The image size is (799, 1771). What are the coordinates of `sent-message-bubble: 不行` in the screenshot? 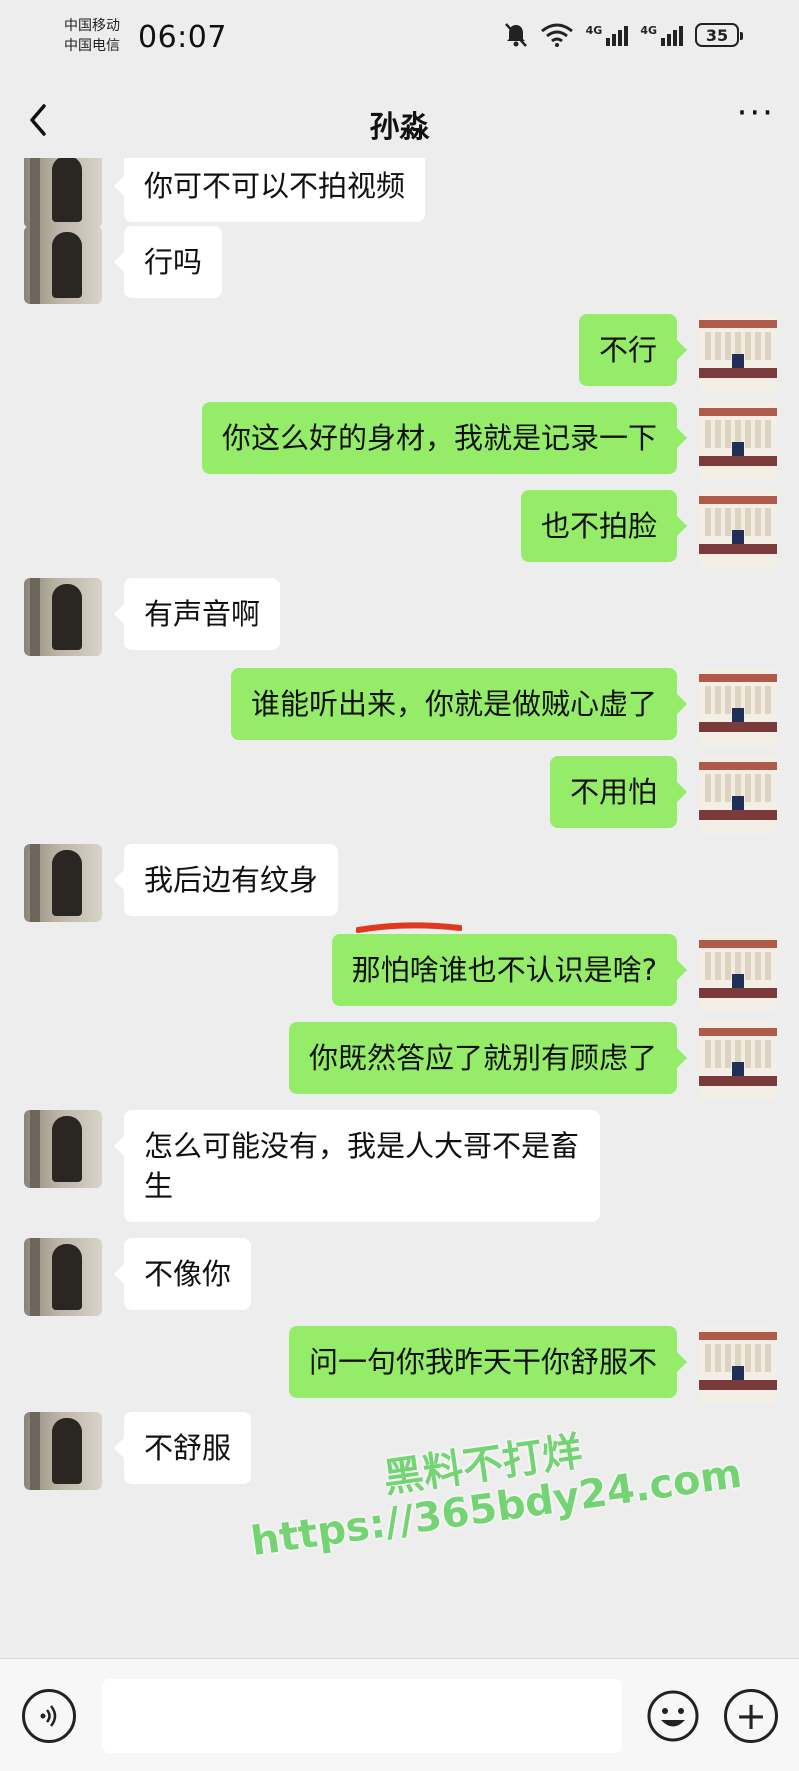 It's located at (633, 350).